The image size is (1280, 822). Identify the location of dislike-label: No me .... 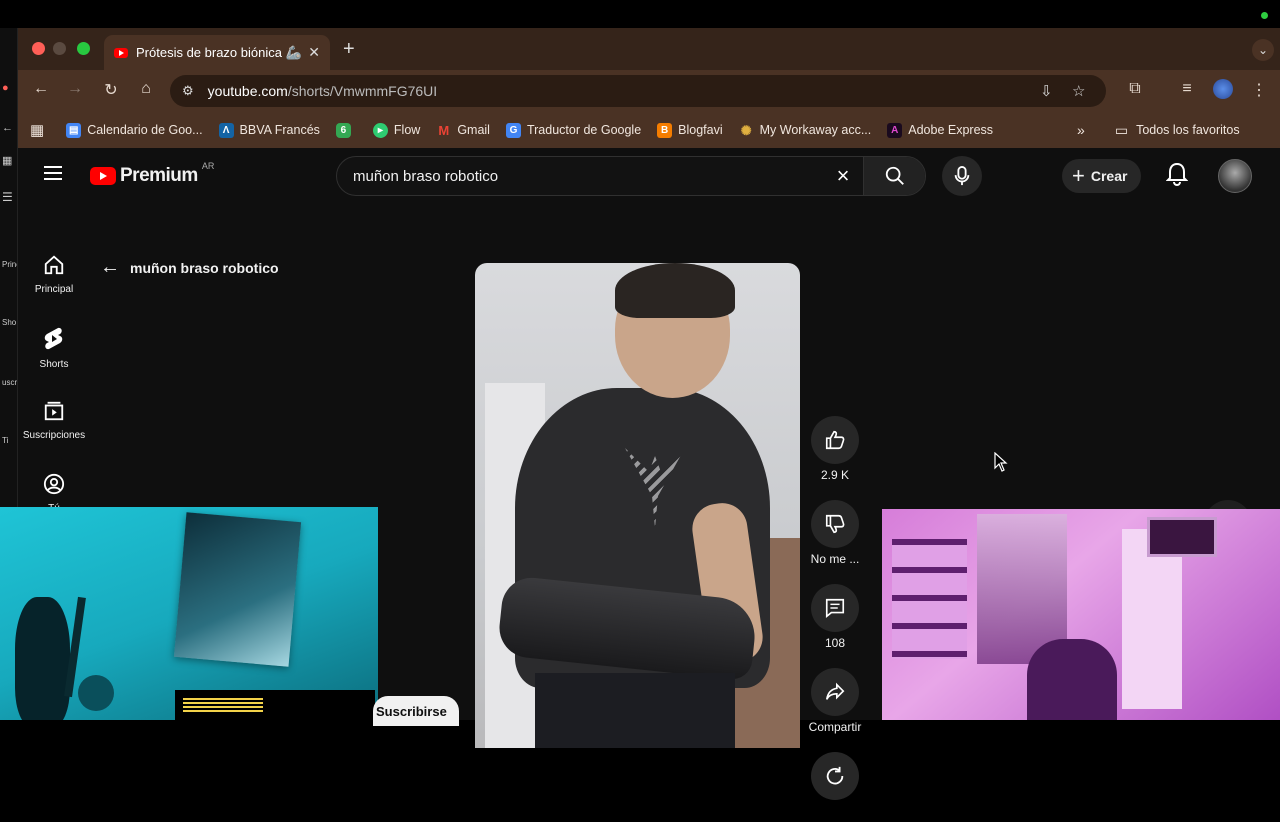
(835, 559).